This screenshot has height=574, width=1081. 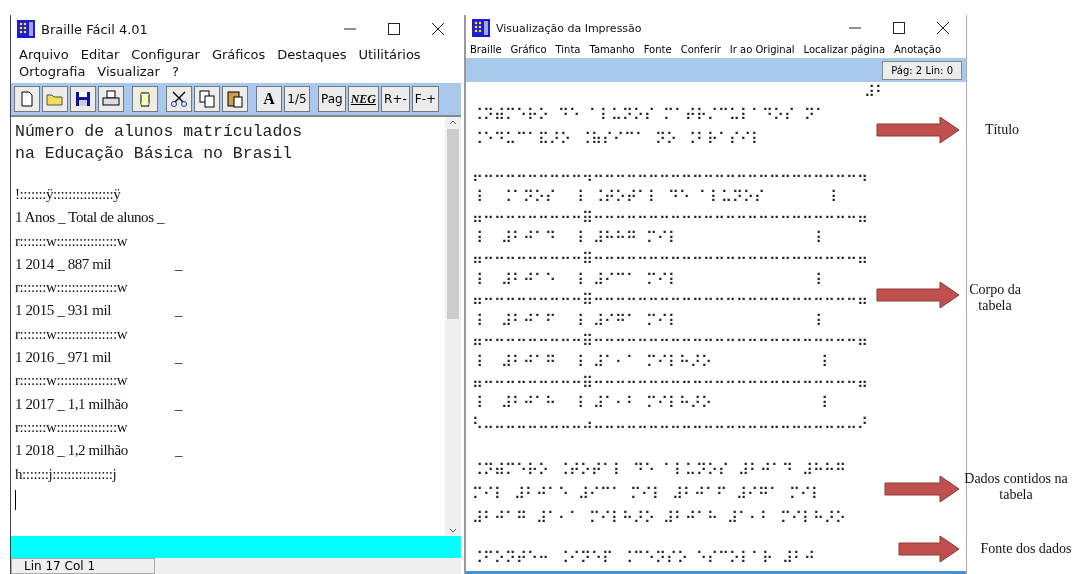 What do you see at coordinates (66, 474) in the screenshot?
I see `document-line: h:::::::j::::::::::::::::j` at bounding box center [66, 474].